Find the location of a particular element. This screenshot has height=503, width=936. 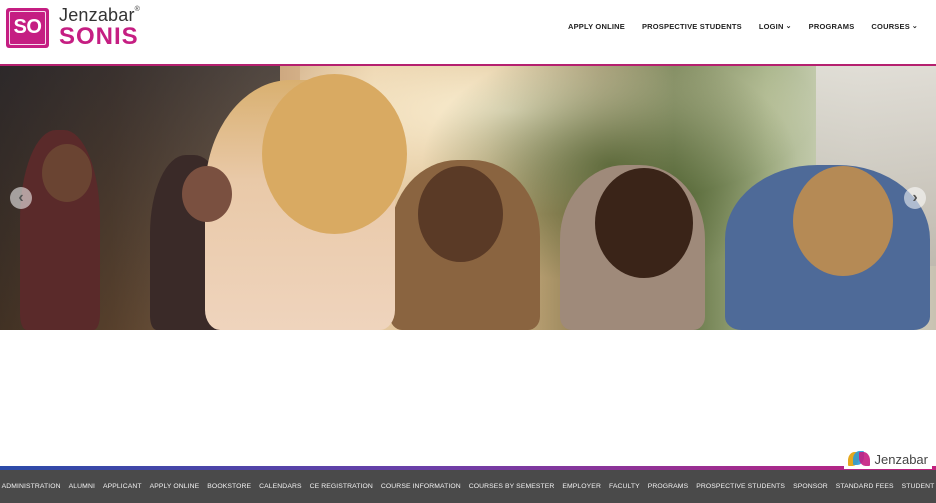

nav-label: COURSES is located at coordinates (890, 26).